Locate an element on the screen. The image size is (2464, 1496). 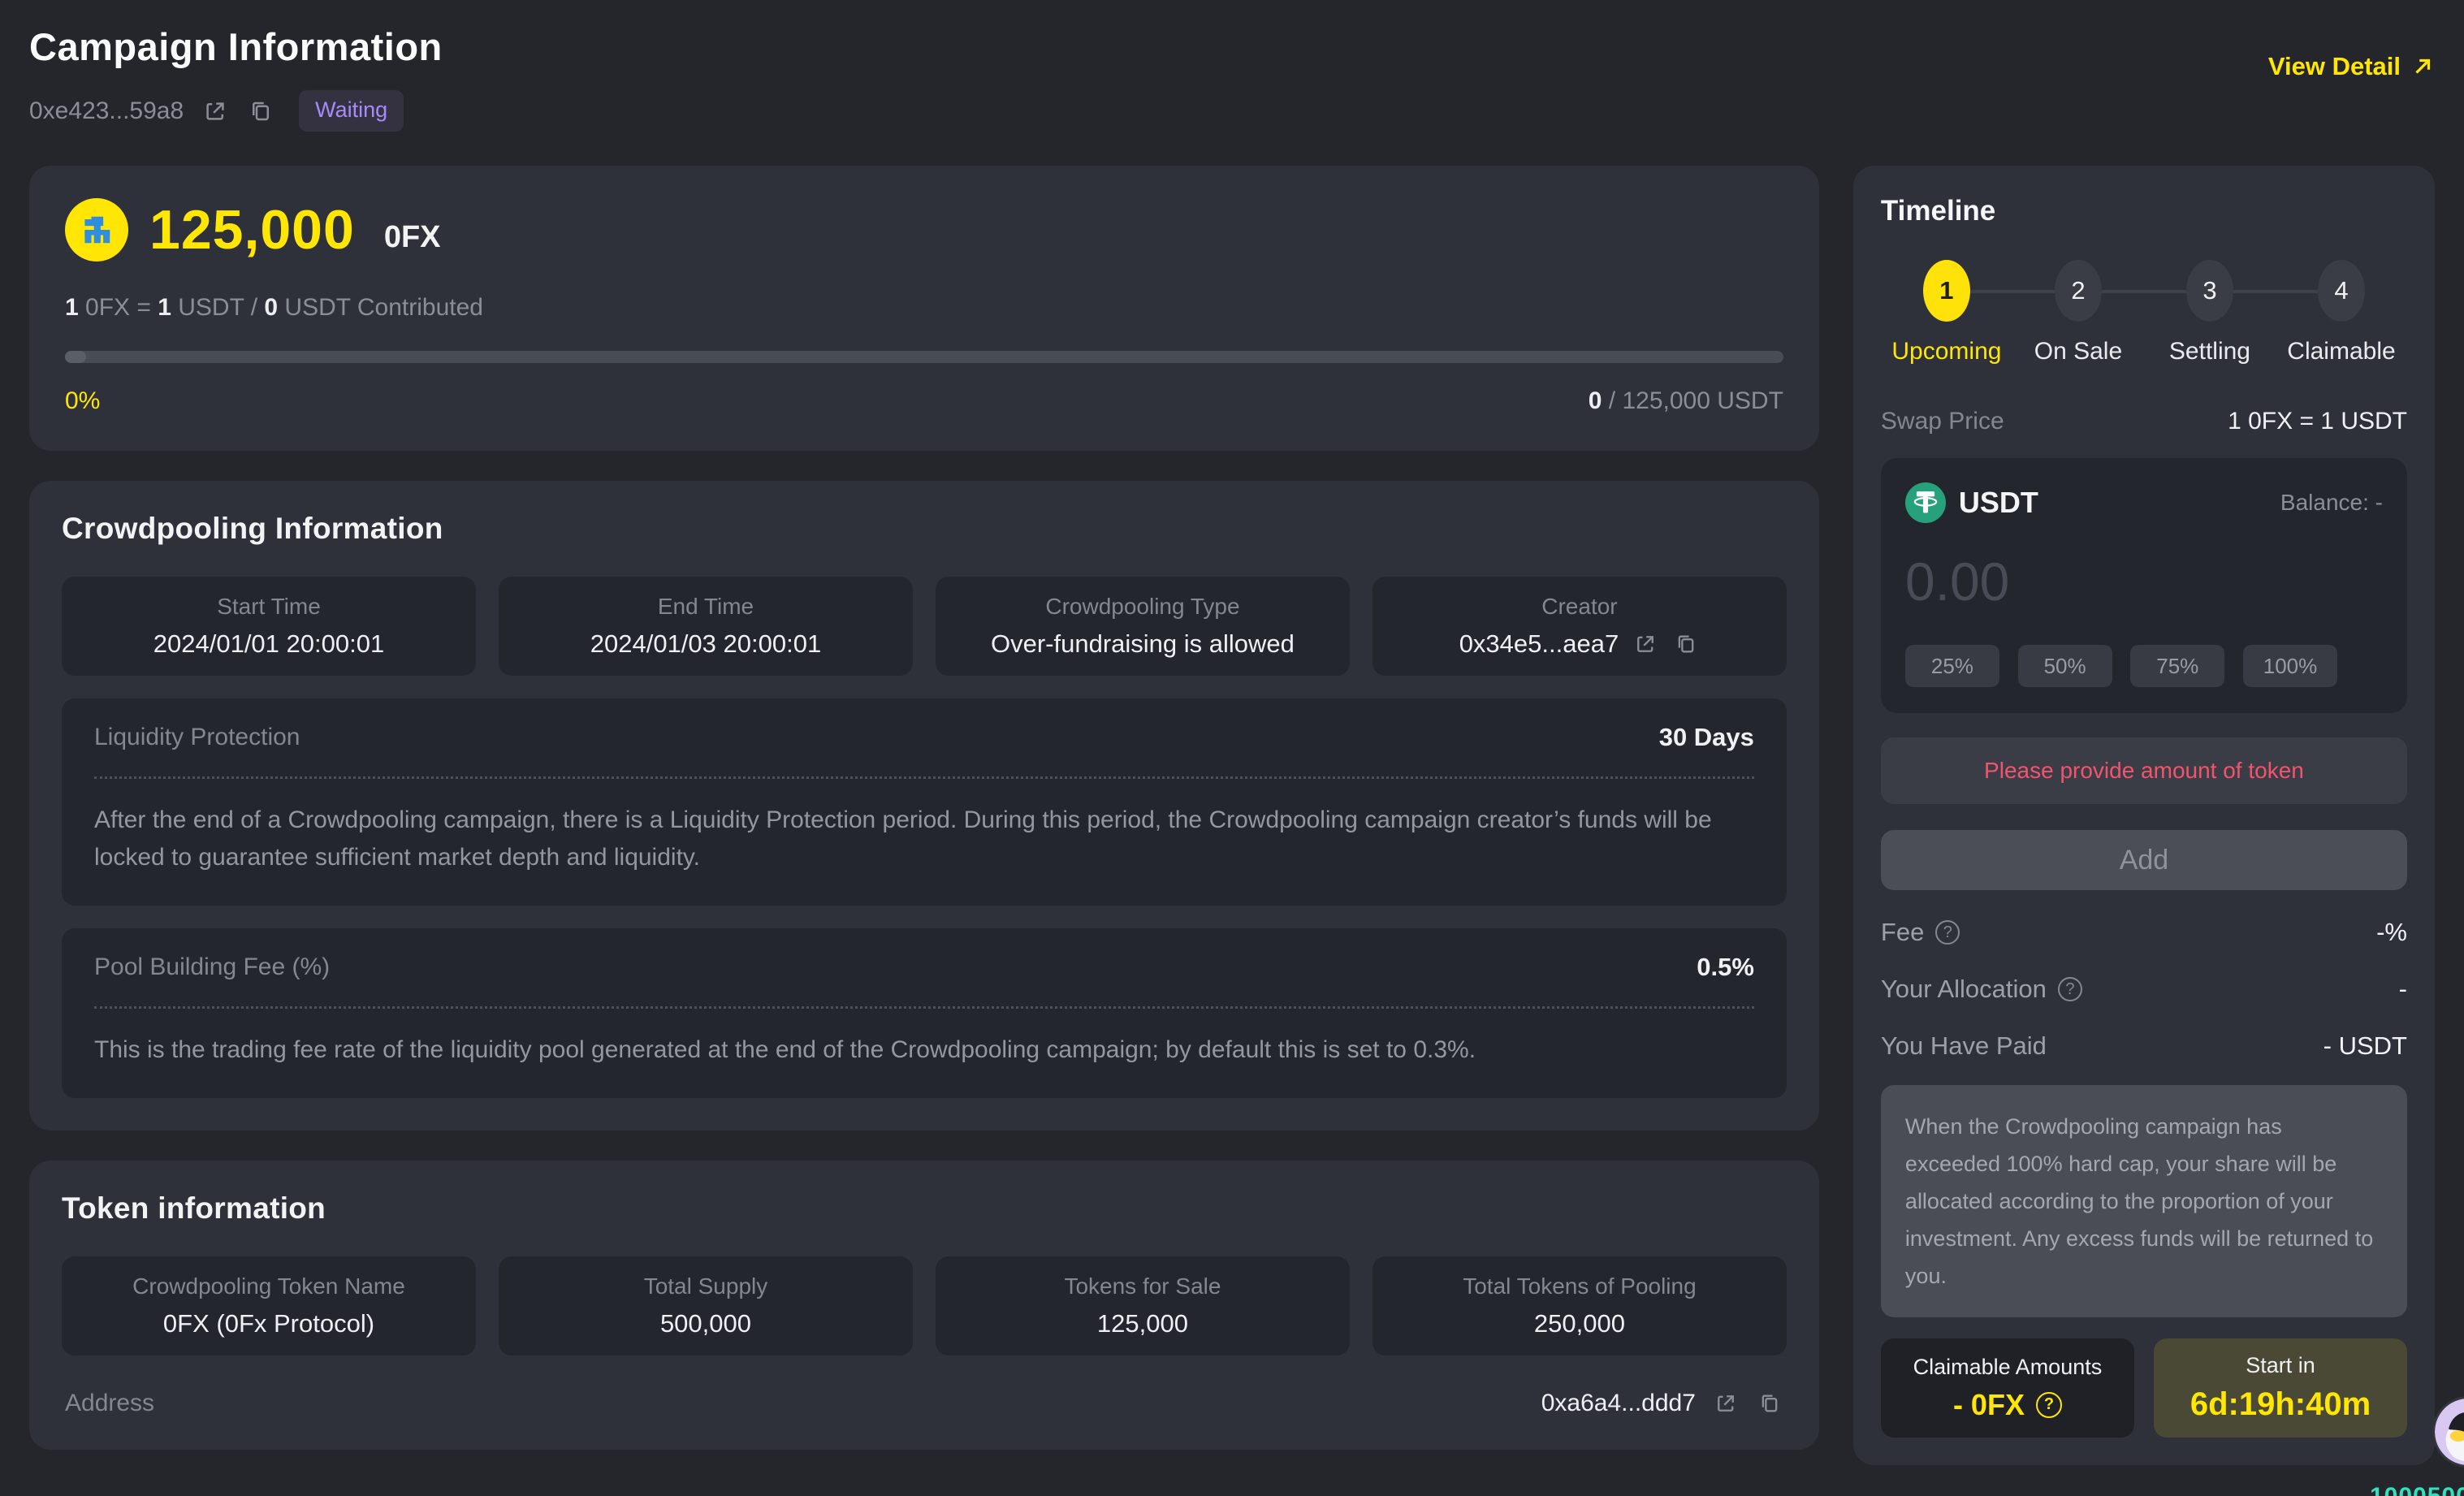
paid-label: You Have Paid is located at coordinates (1963, 1045).